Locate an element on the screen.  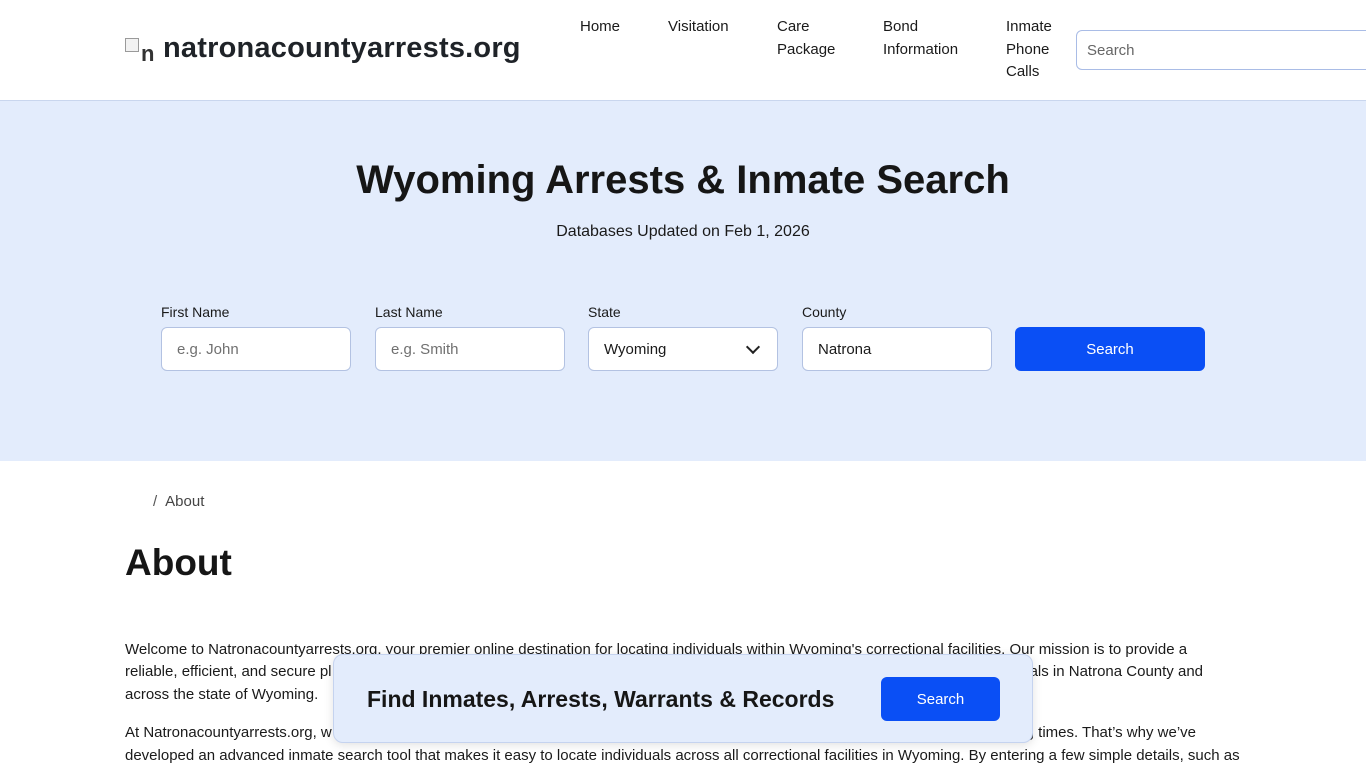
county-label: County is located at coordinates (824, 312).